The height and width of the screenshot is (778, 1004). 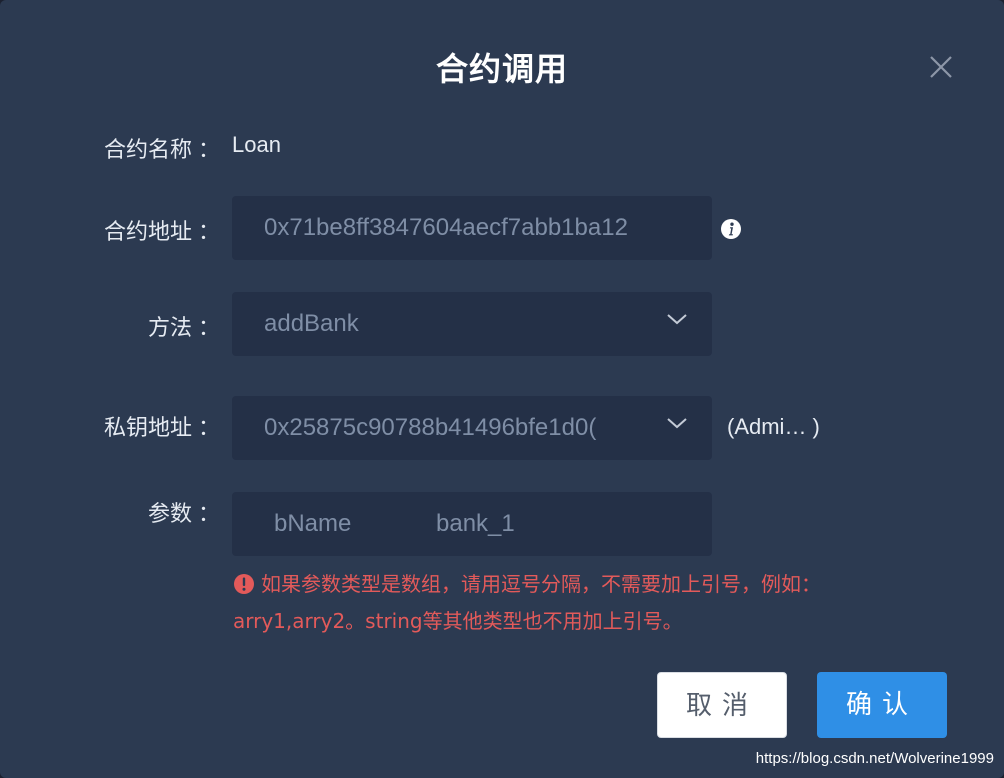 I want to click on contract-address-field: 0x71be8ff3847604aecf7abb1ba12, so click(x=472, y=228).